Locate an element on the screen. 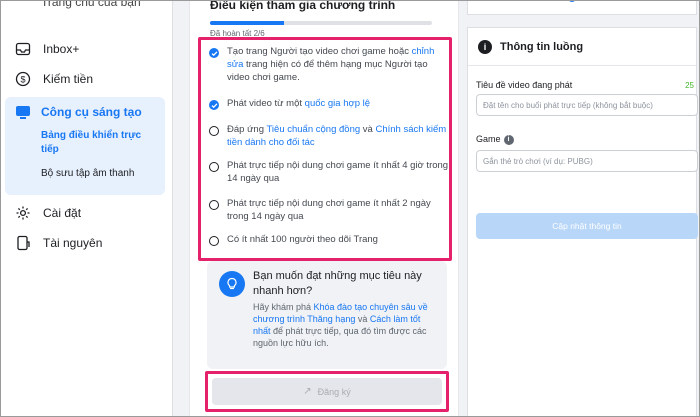  sidebar-item-inbox: Inbox+ is located at coordinates (46, 49).